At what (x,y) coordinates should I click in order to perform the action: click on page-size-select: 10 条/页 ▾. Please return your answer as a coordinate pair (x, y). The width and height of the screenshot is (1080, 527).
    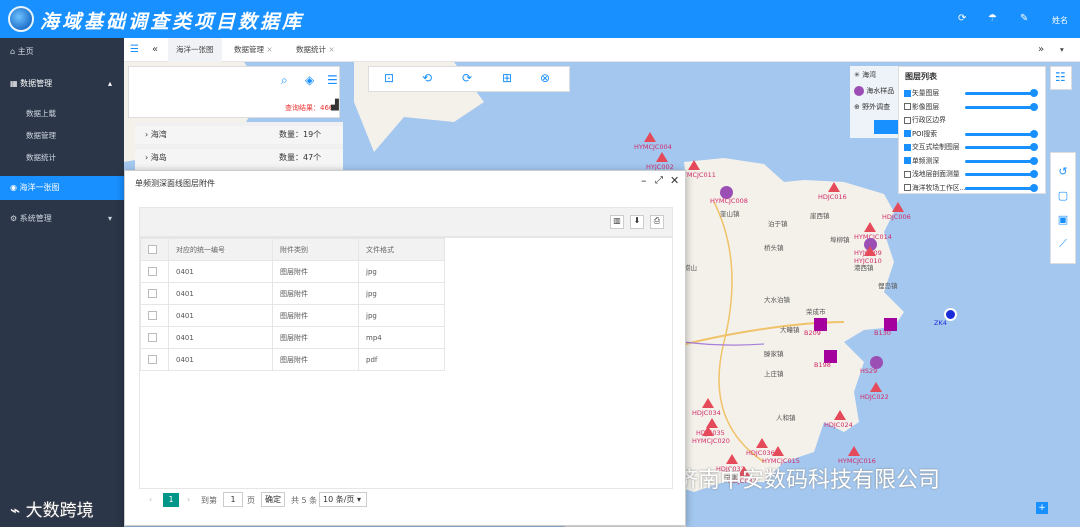
    Looking at the image, I should click on (343, 499).